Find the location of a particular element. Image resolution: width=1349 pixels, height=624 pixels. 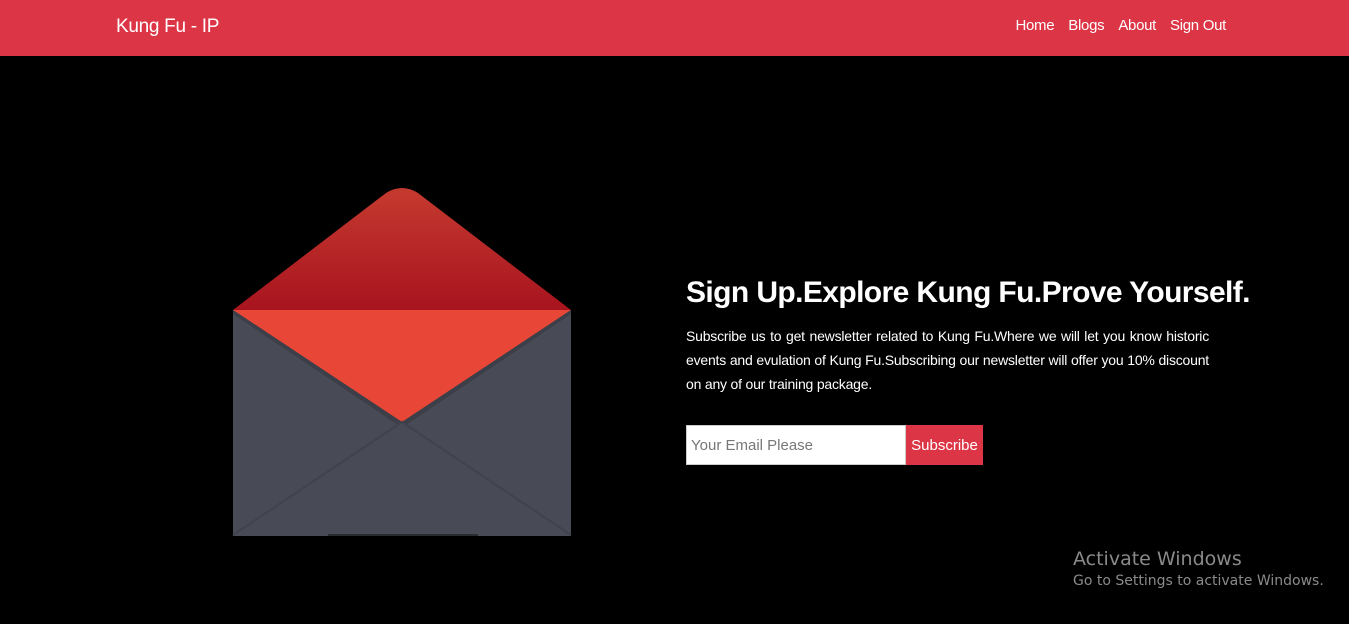

nav-links: Home Blogs About Sign Out is located at coordinates (1120, 25).